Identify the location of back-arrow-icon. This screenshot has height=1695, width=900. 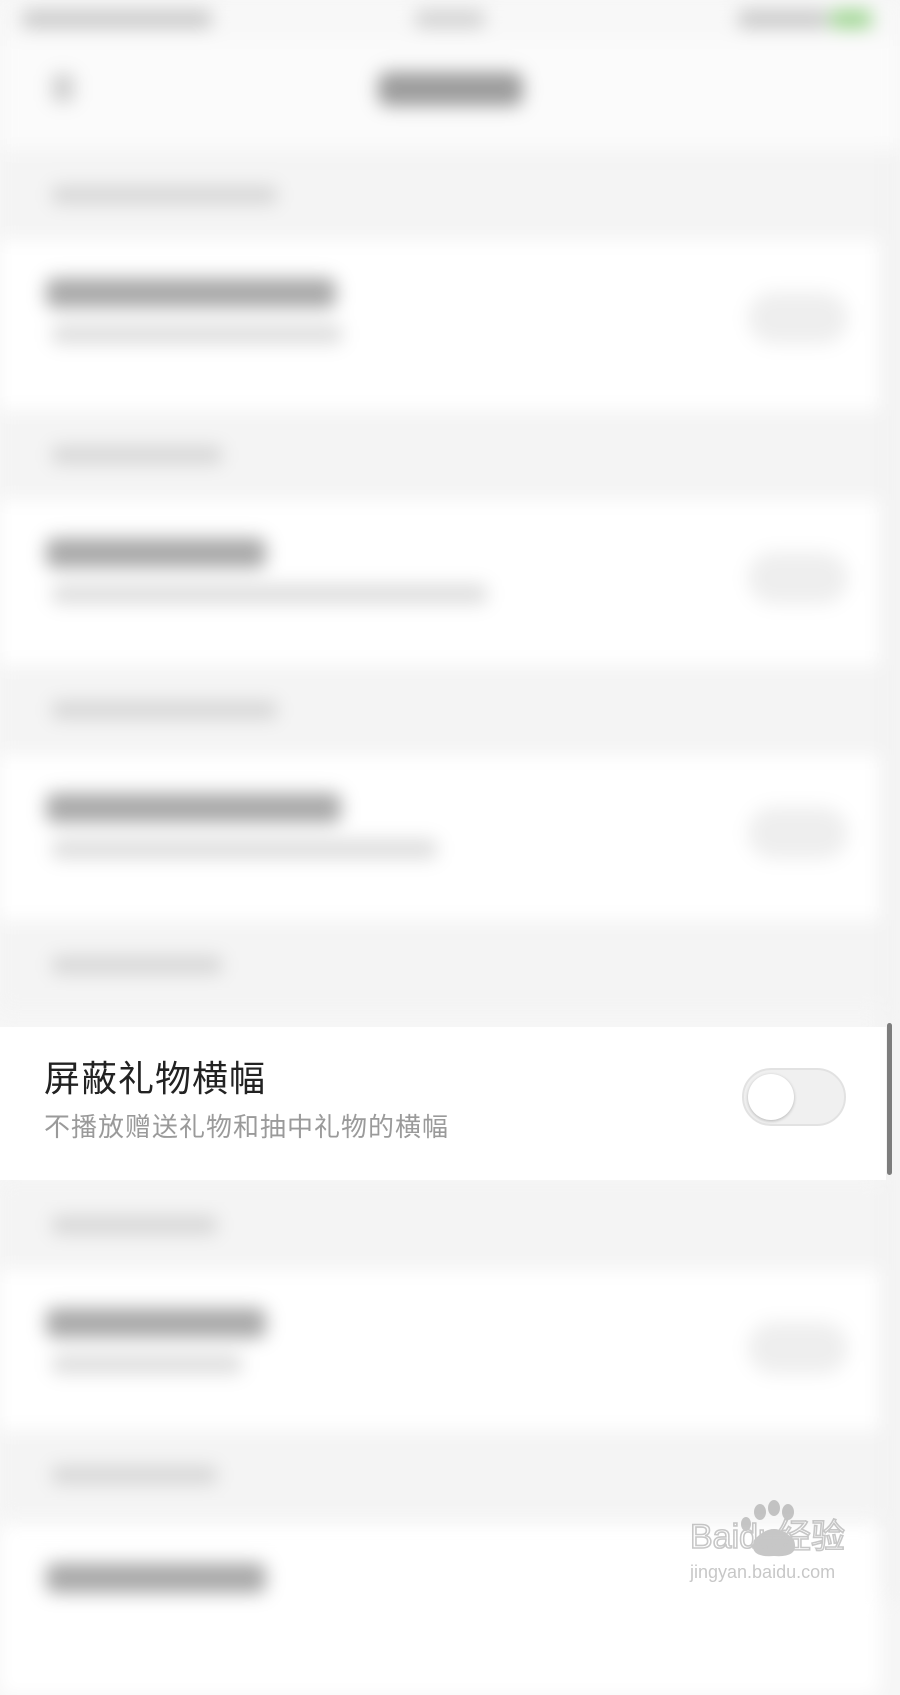
(63, 88).